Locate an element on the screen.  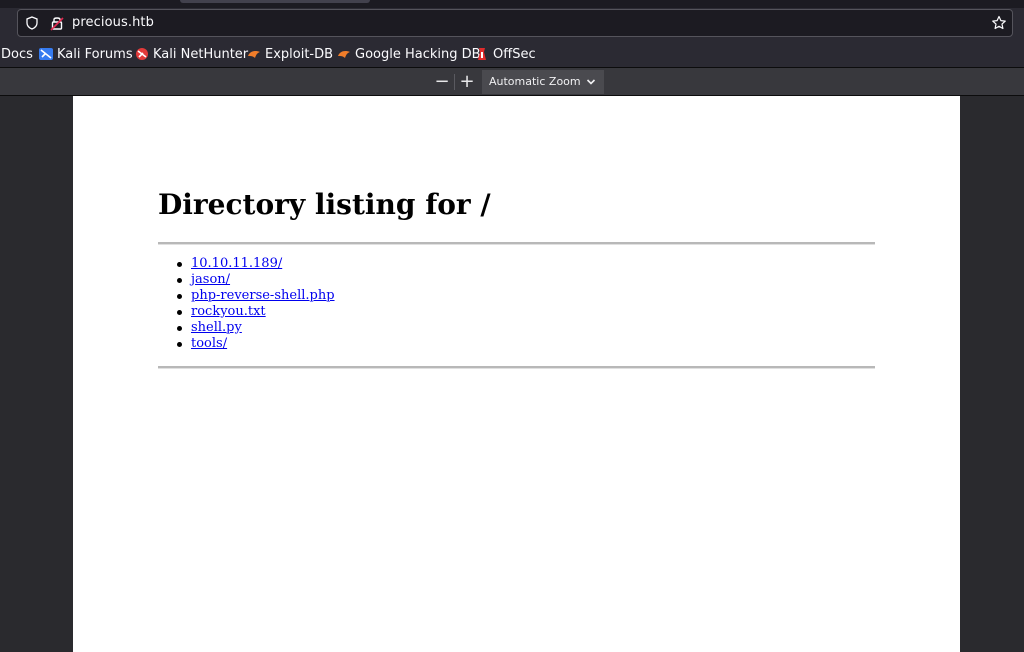
list-item: shell.py is located at coordinates (246, 328).